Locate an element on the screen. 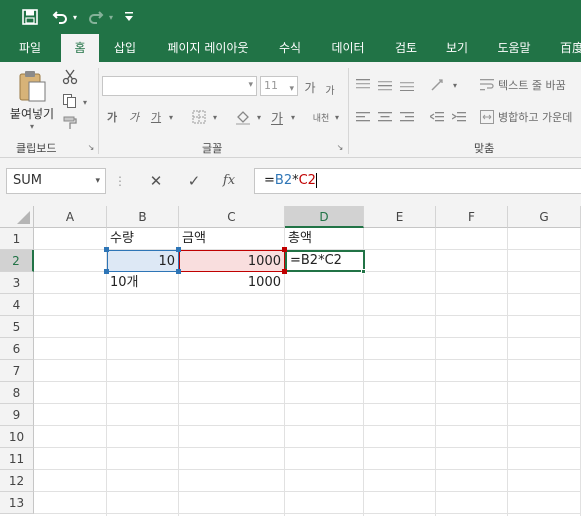  row-header-3: 3 is located at coordinates (17, 283).